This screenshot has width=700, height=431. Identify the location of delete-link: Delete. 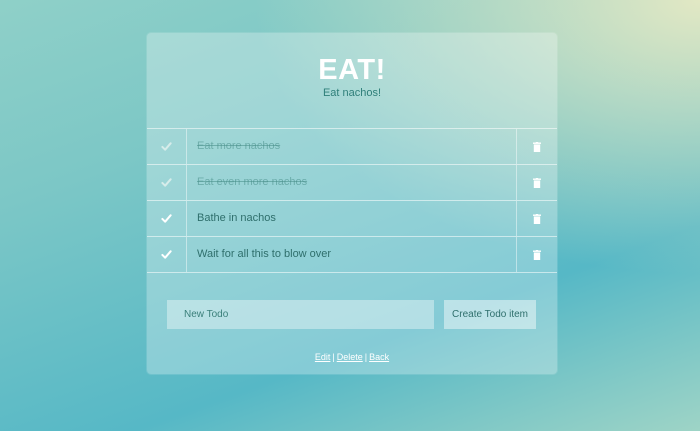
(350, 357).